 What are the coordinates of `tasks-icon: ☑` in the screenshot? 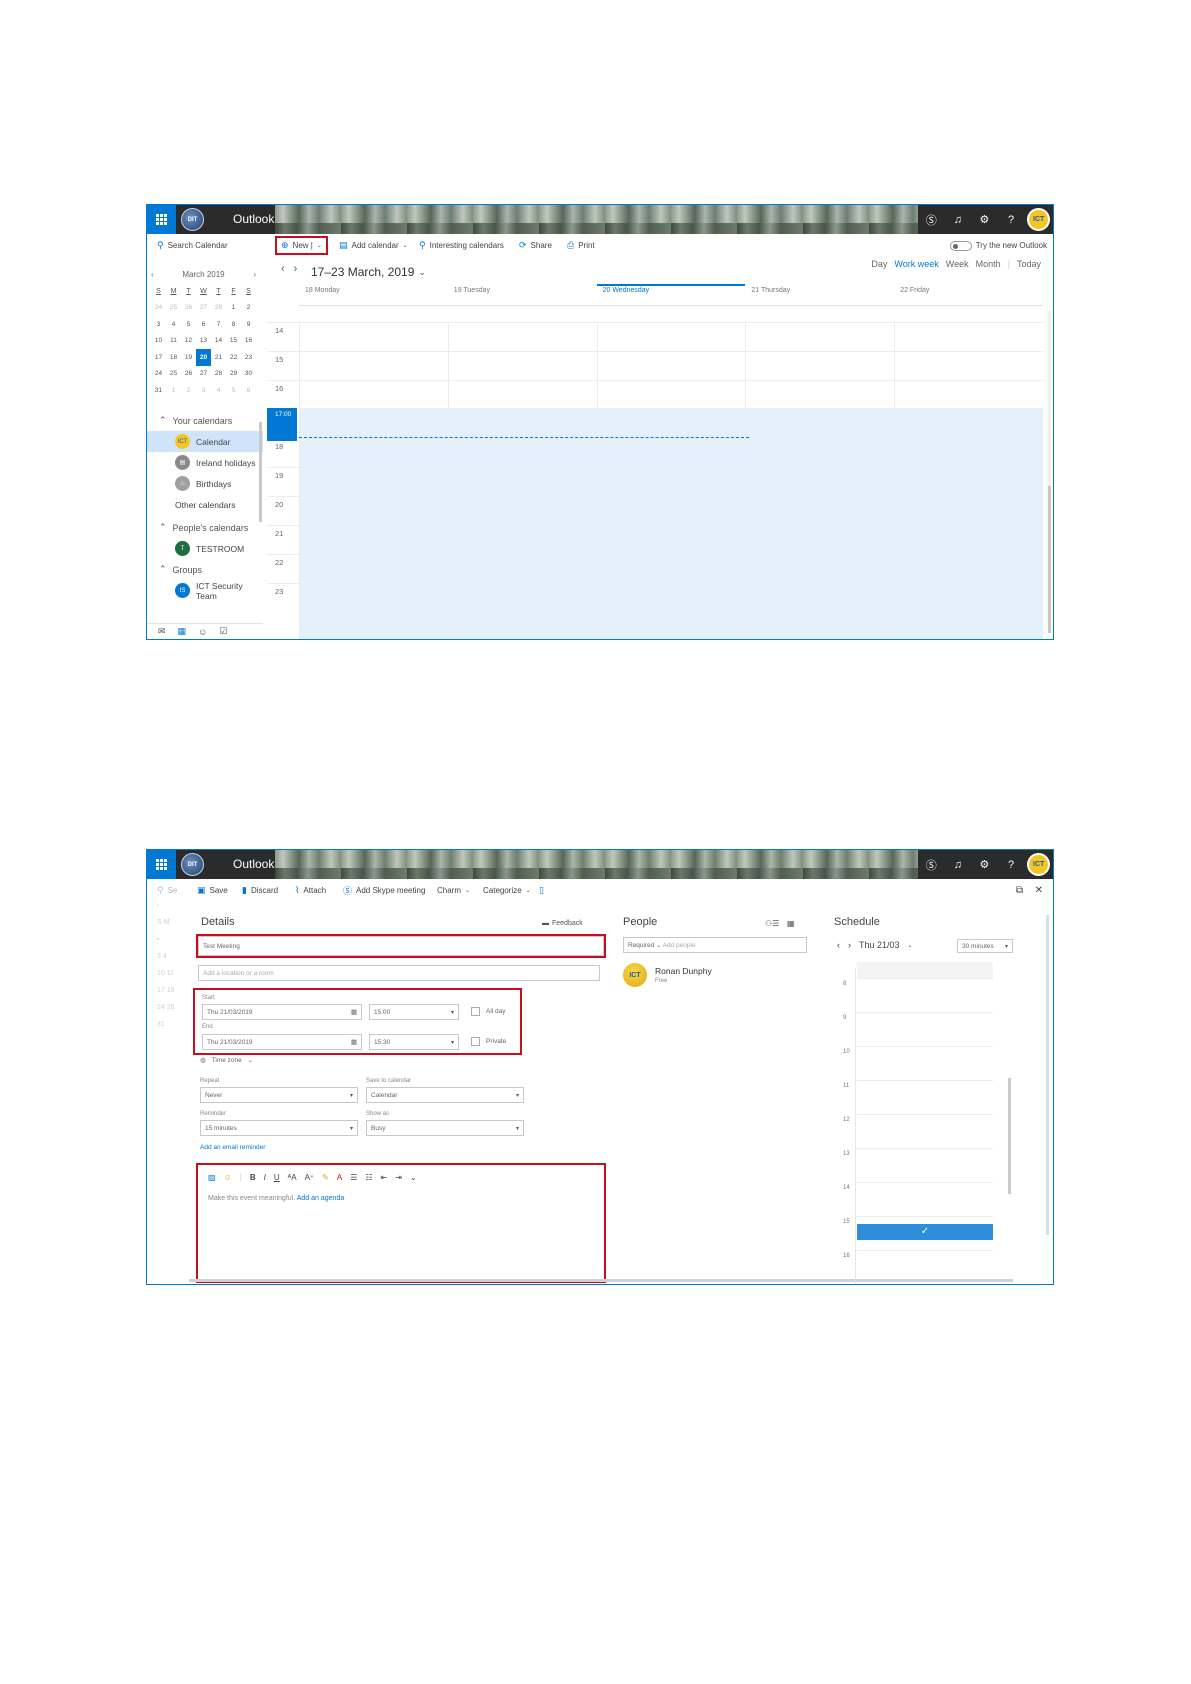 It's located at (223, 631).